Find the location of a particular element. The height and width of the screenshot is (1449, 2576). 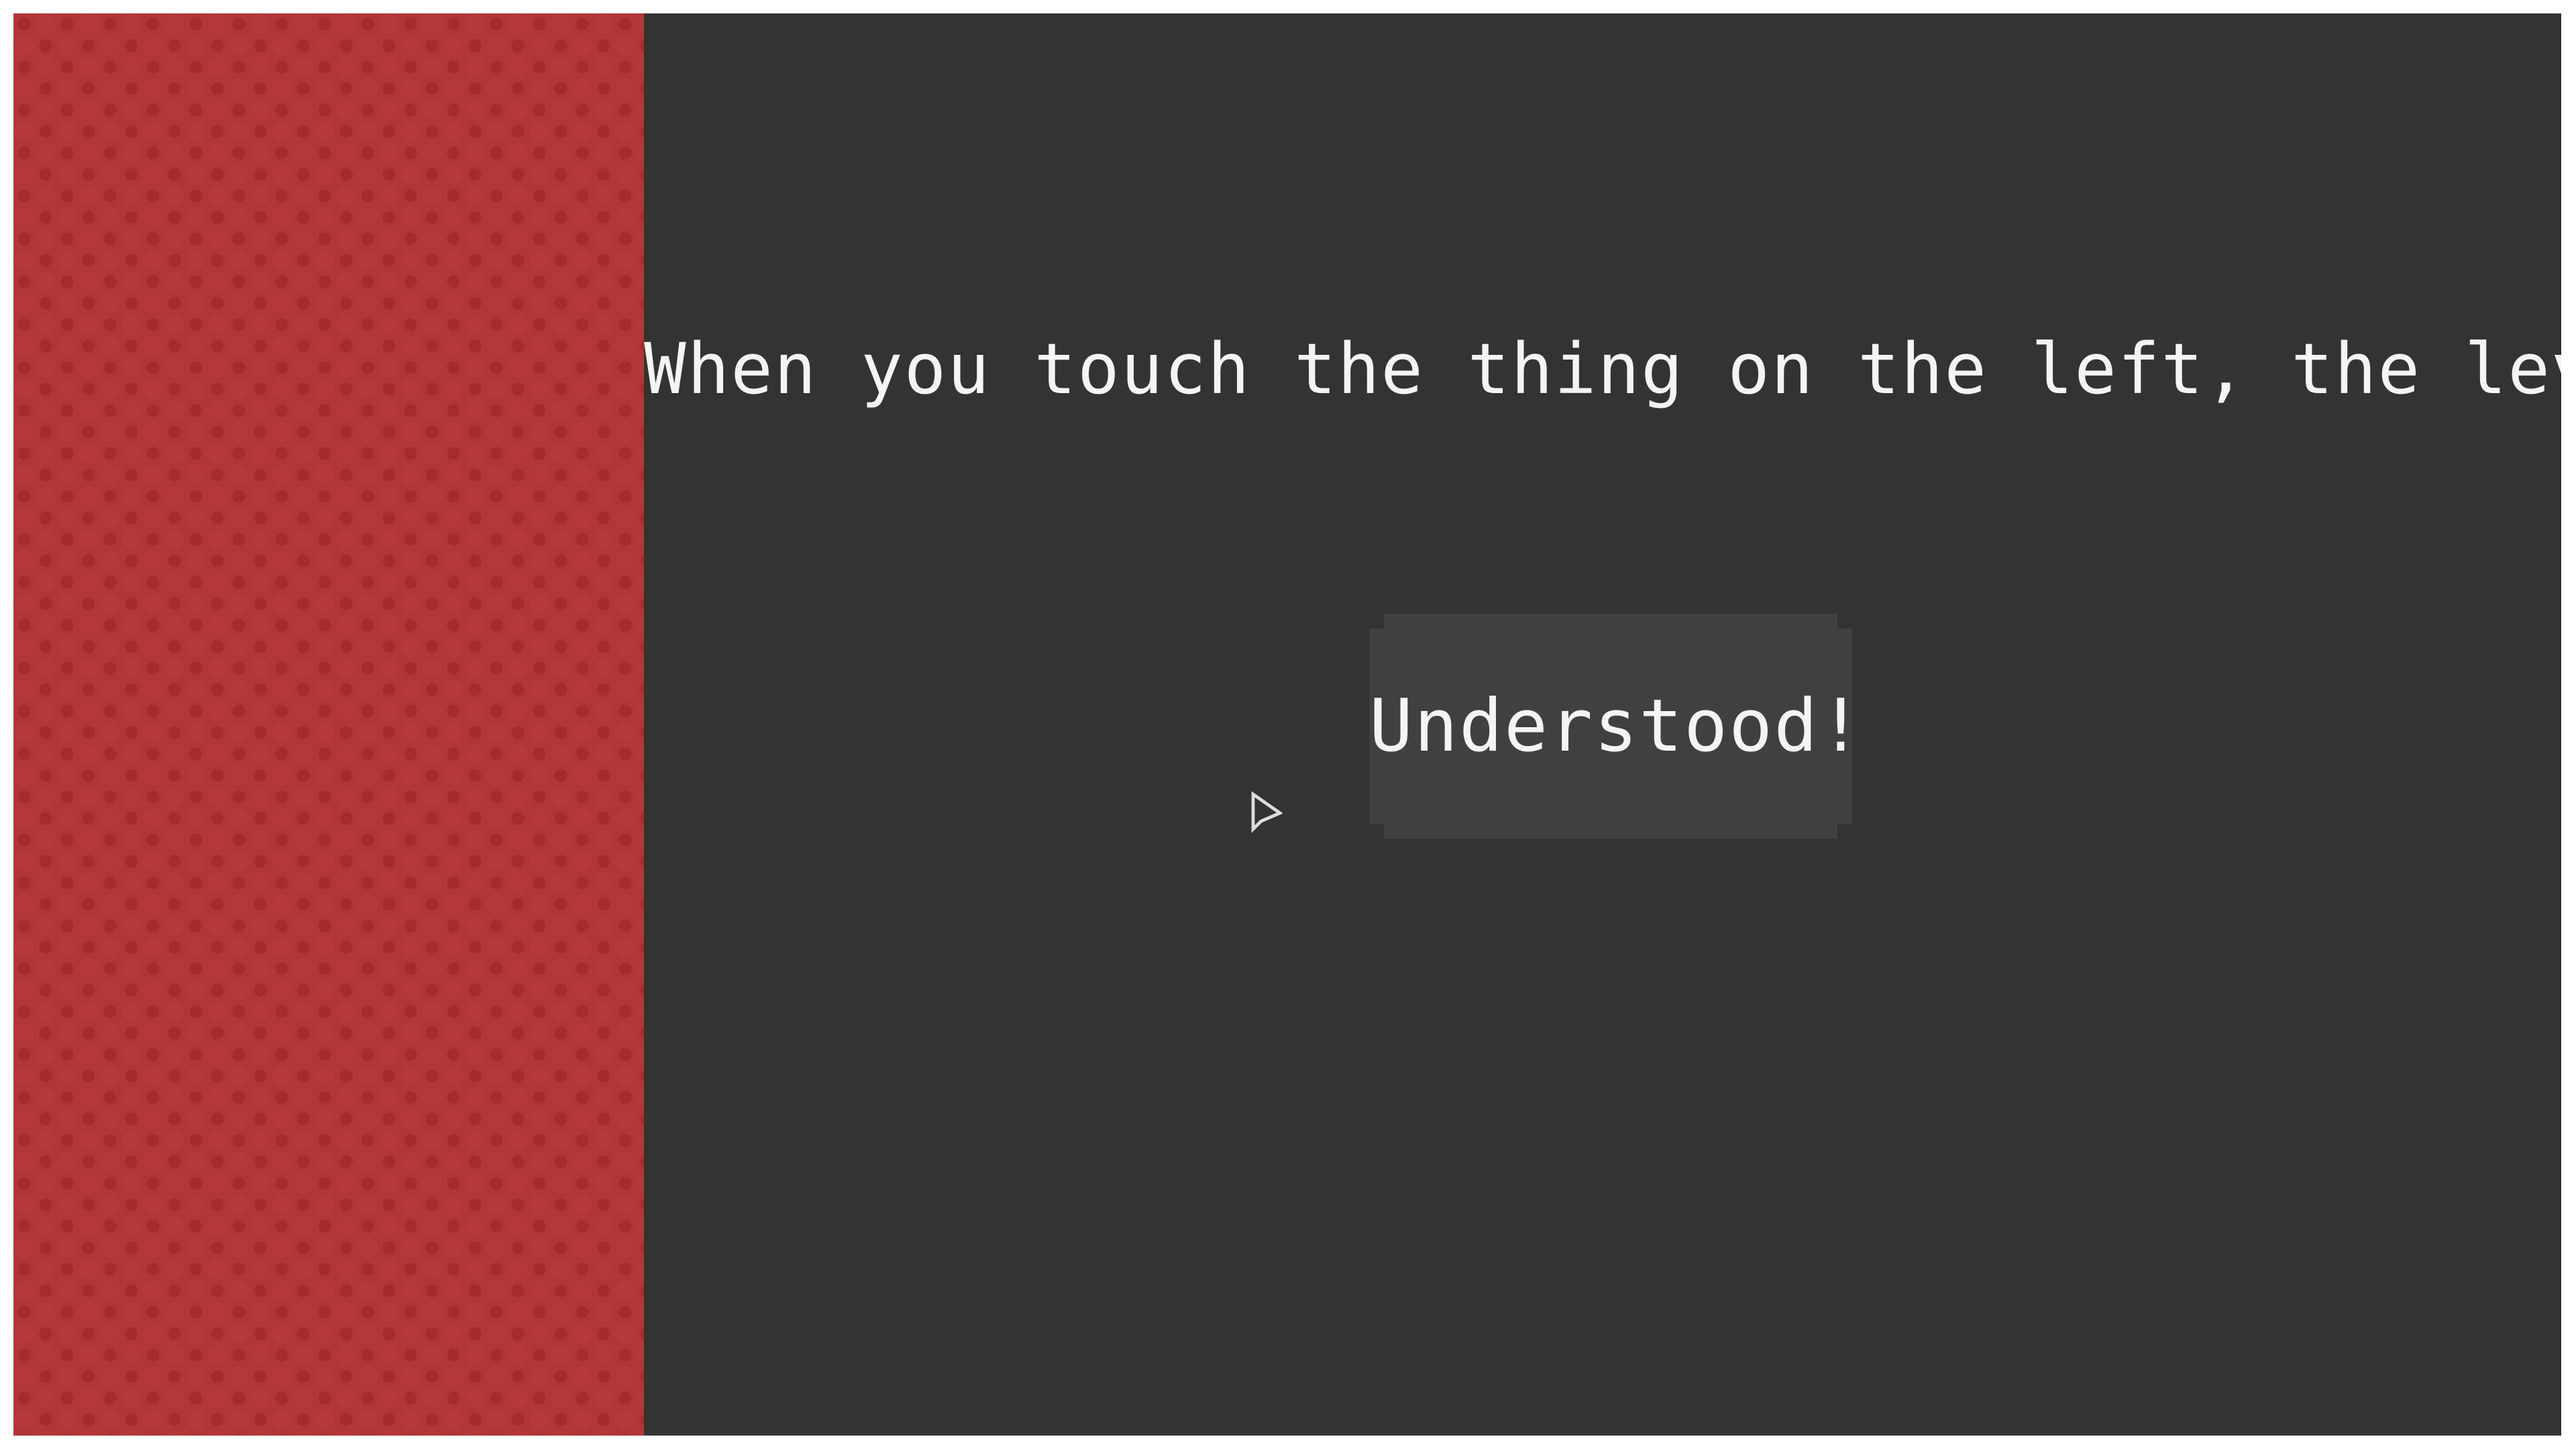

pointer-arrow-icon is located at coordinates (1267, 812).